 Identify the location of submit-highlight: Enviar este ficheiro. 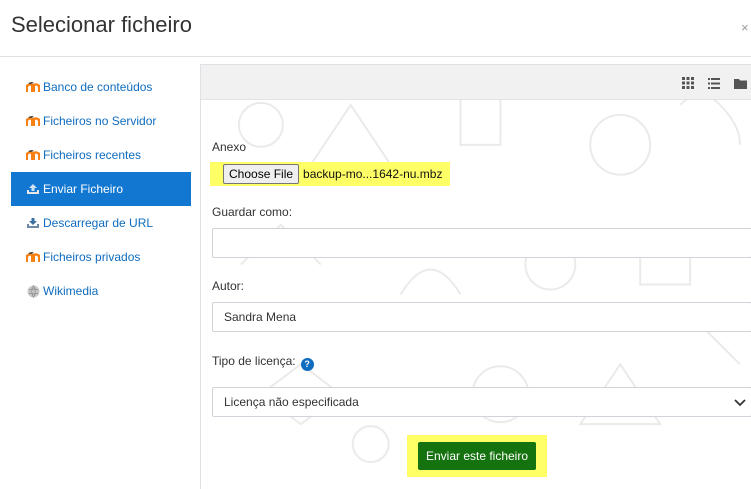
(477, 456).